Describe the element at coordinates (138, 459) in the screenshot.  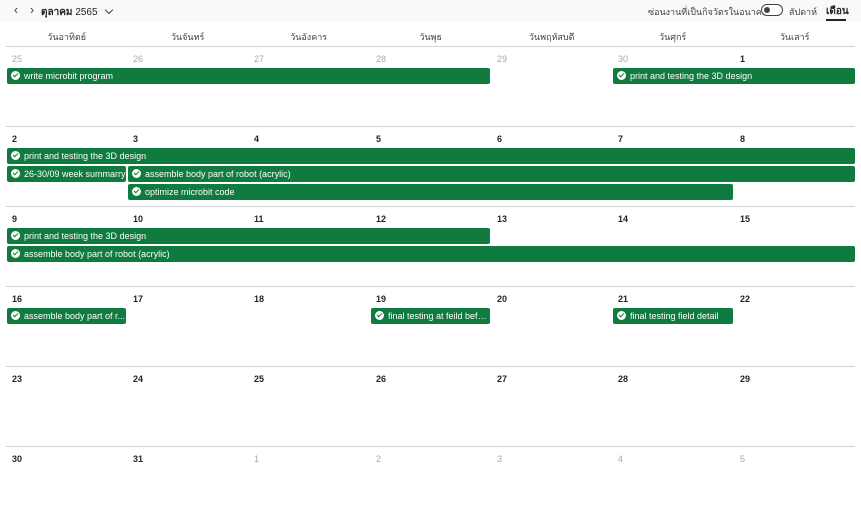
I see `day-number: 31` at that location.